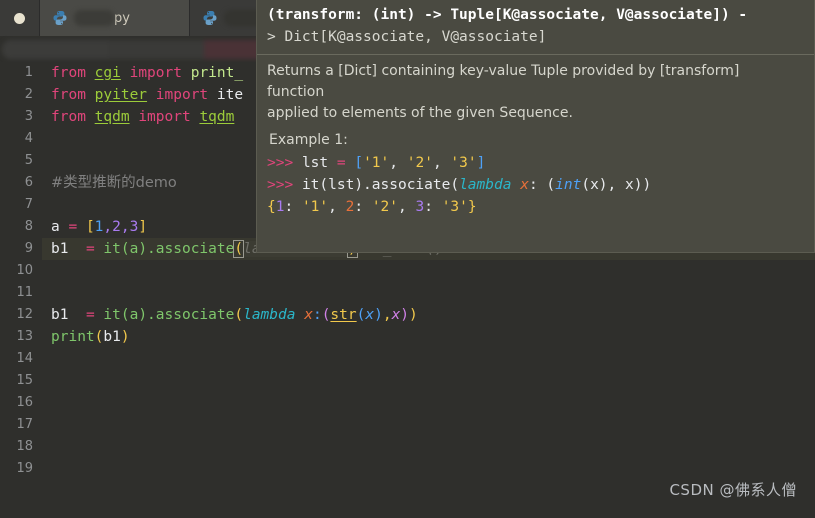  I want to click on example-assign: =, so click(341, 163).